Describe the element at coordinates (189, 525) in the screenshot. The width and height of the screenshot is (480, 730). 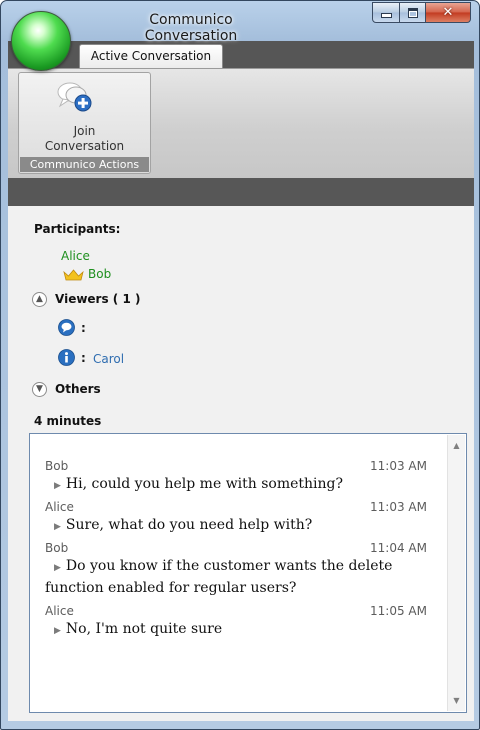
I see `message-body: Sure, what do you need help with?` at that location.